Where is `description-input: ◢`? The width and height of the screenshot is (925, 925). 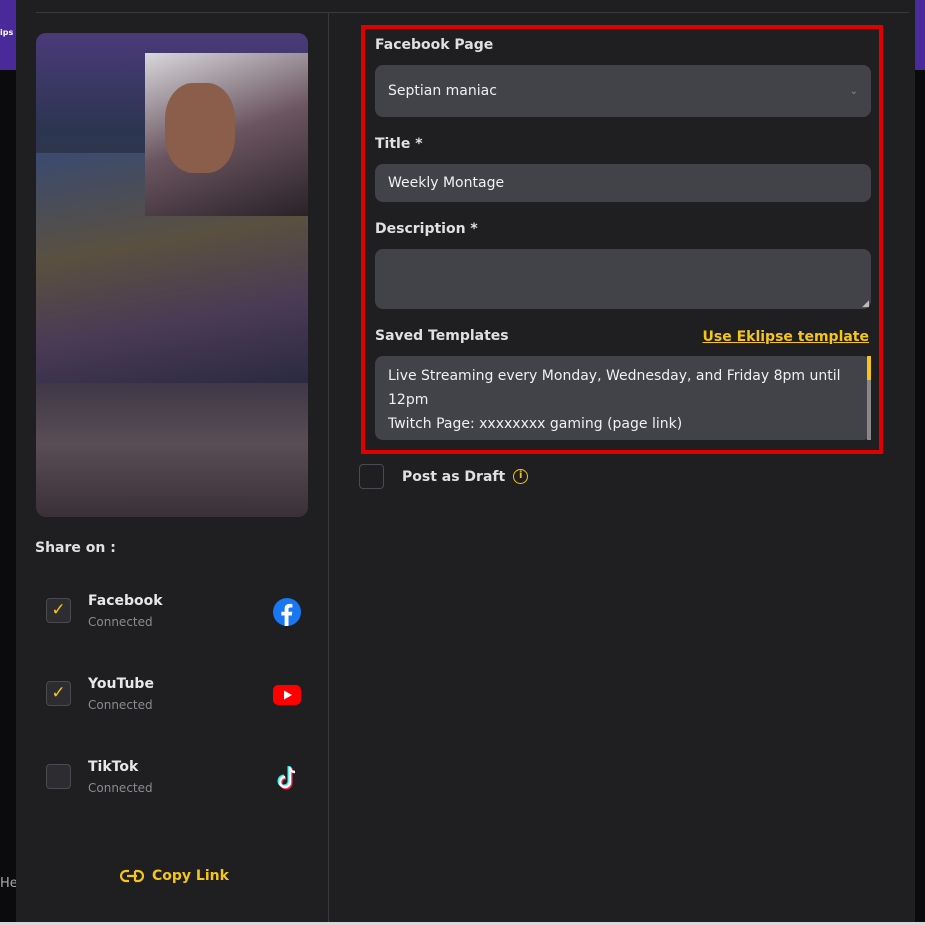
description-input: ◢ is located at coordinates (623, 279).